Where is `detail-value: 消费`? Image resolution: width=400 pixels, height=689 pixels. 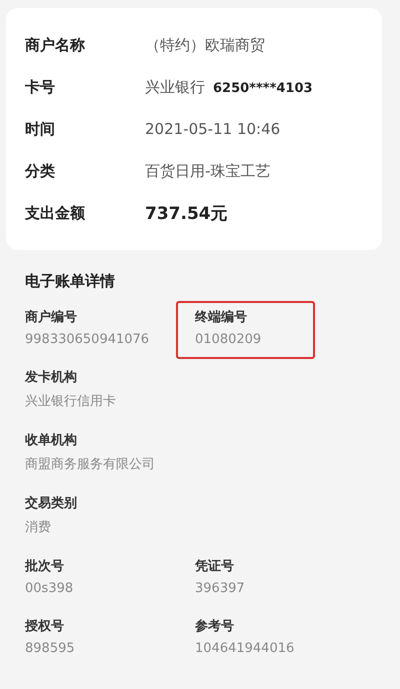
detail-value: 消费 is located at coordinates (38, 527).